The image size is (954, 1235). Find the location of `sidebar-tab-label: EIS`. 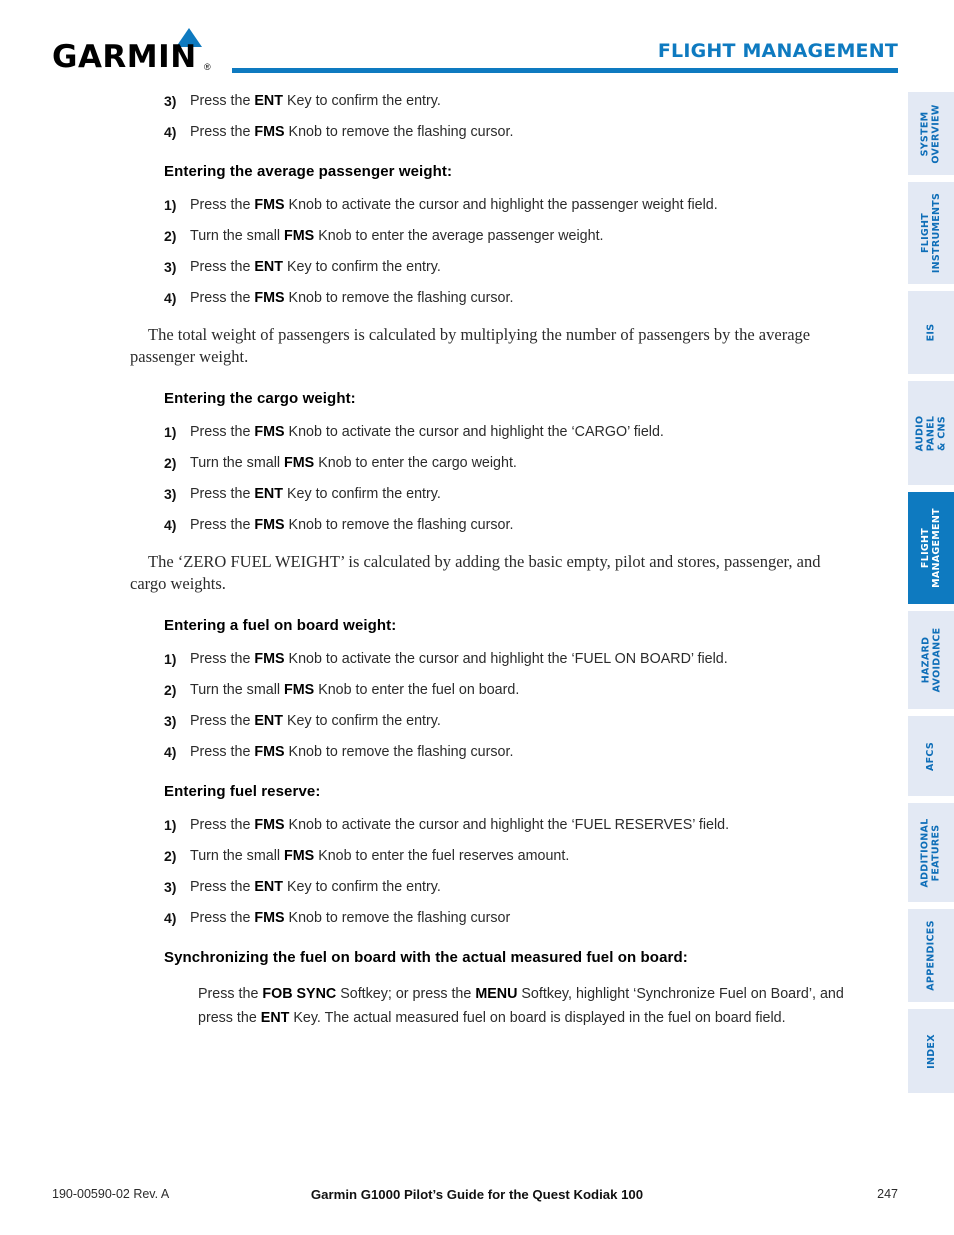

sidebar-tab-label: EIS is located at coordinates (931, 332).